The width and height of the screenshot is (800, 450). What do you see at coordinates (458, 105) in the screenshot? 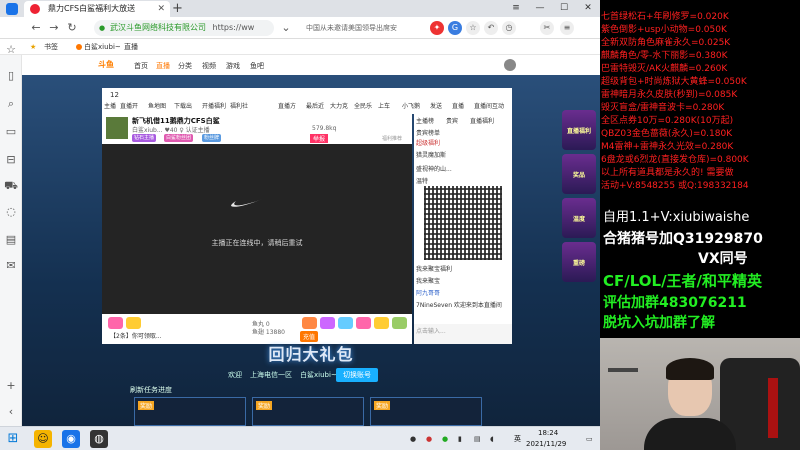
I see `strip-item: 直播` at bounding box center [458, 105].